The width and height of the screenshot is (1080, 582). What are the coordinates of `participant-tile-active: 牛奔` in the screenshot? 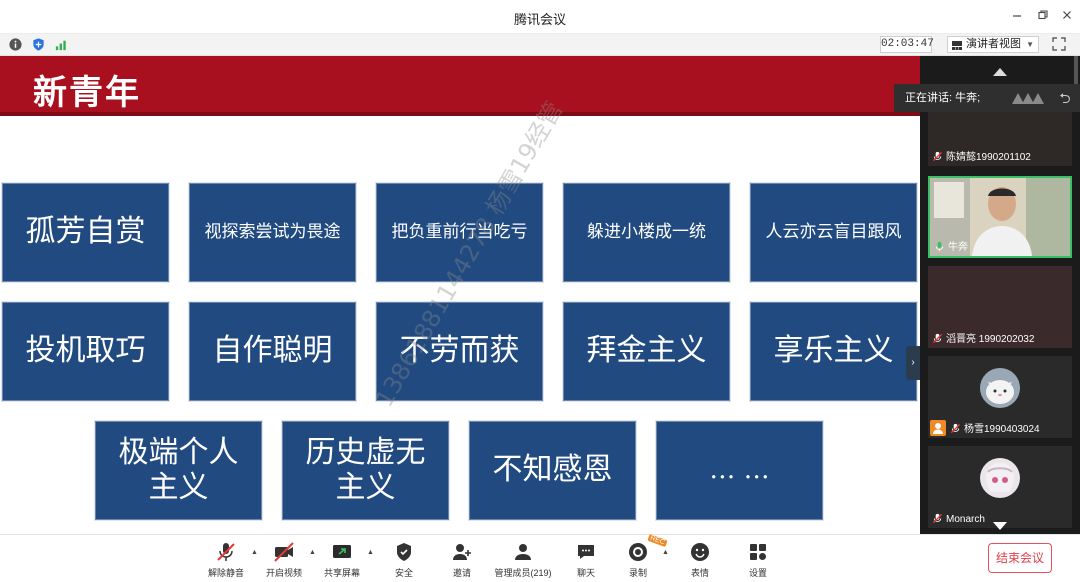 It's located at (1000, 217).